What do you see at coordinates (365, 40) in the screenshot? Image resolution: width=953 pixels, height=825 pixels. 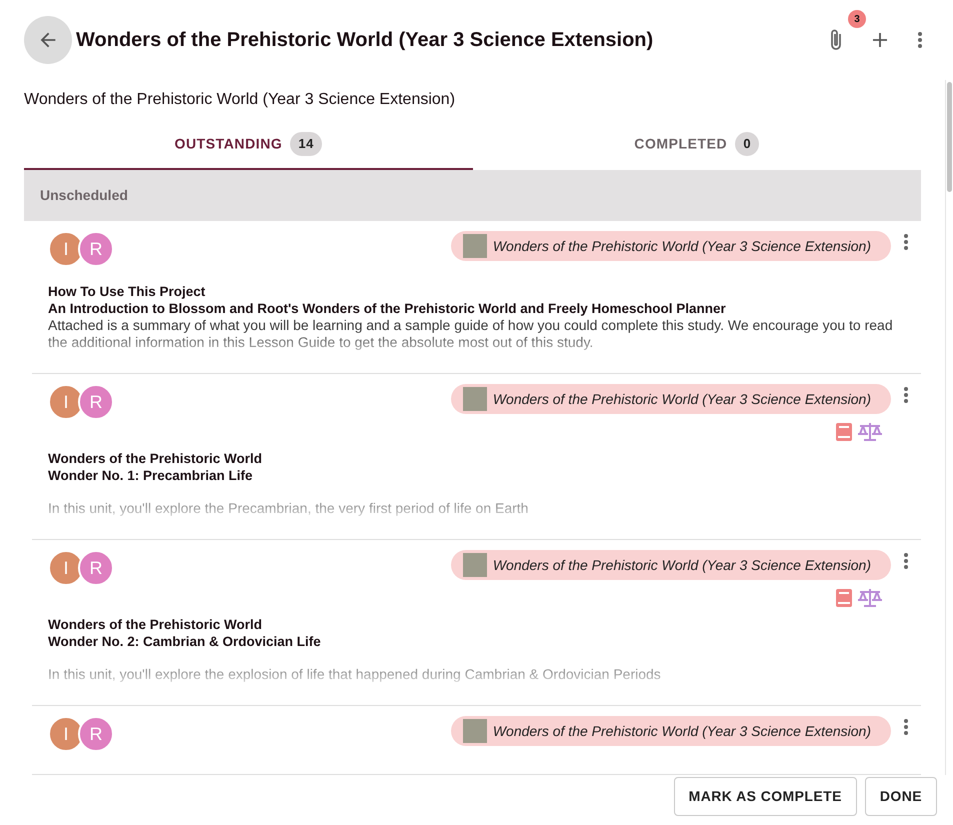 I see `page-title: Wonders of the Prehistoric World (Year 3 Science Extension)` at bounding box center [365, 40].